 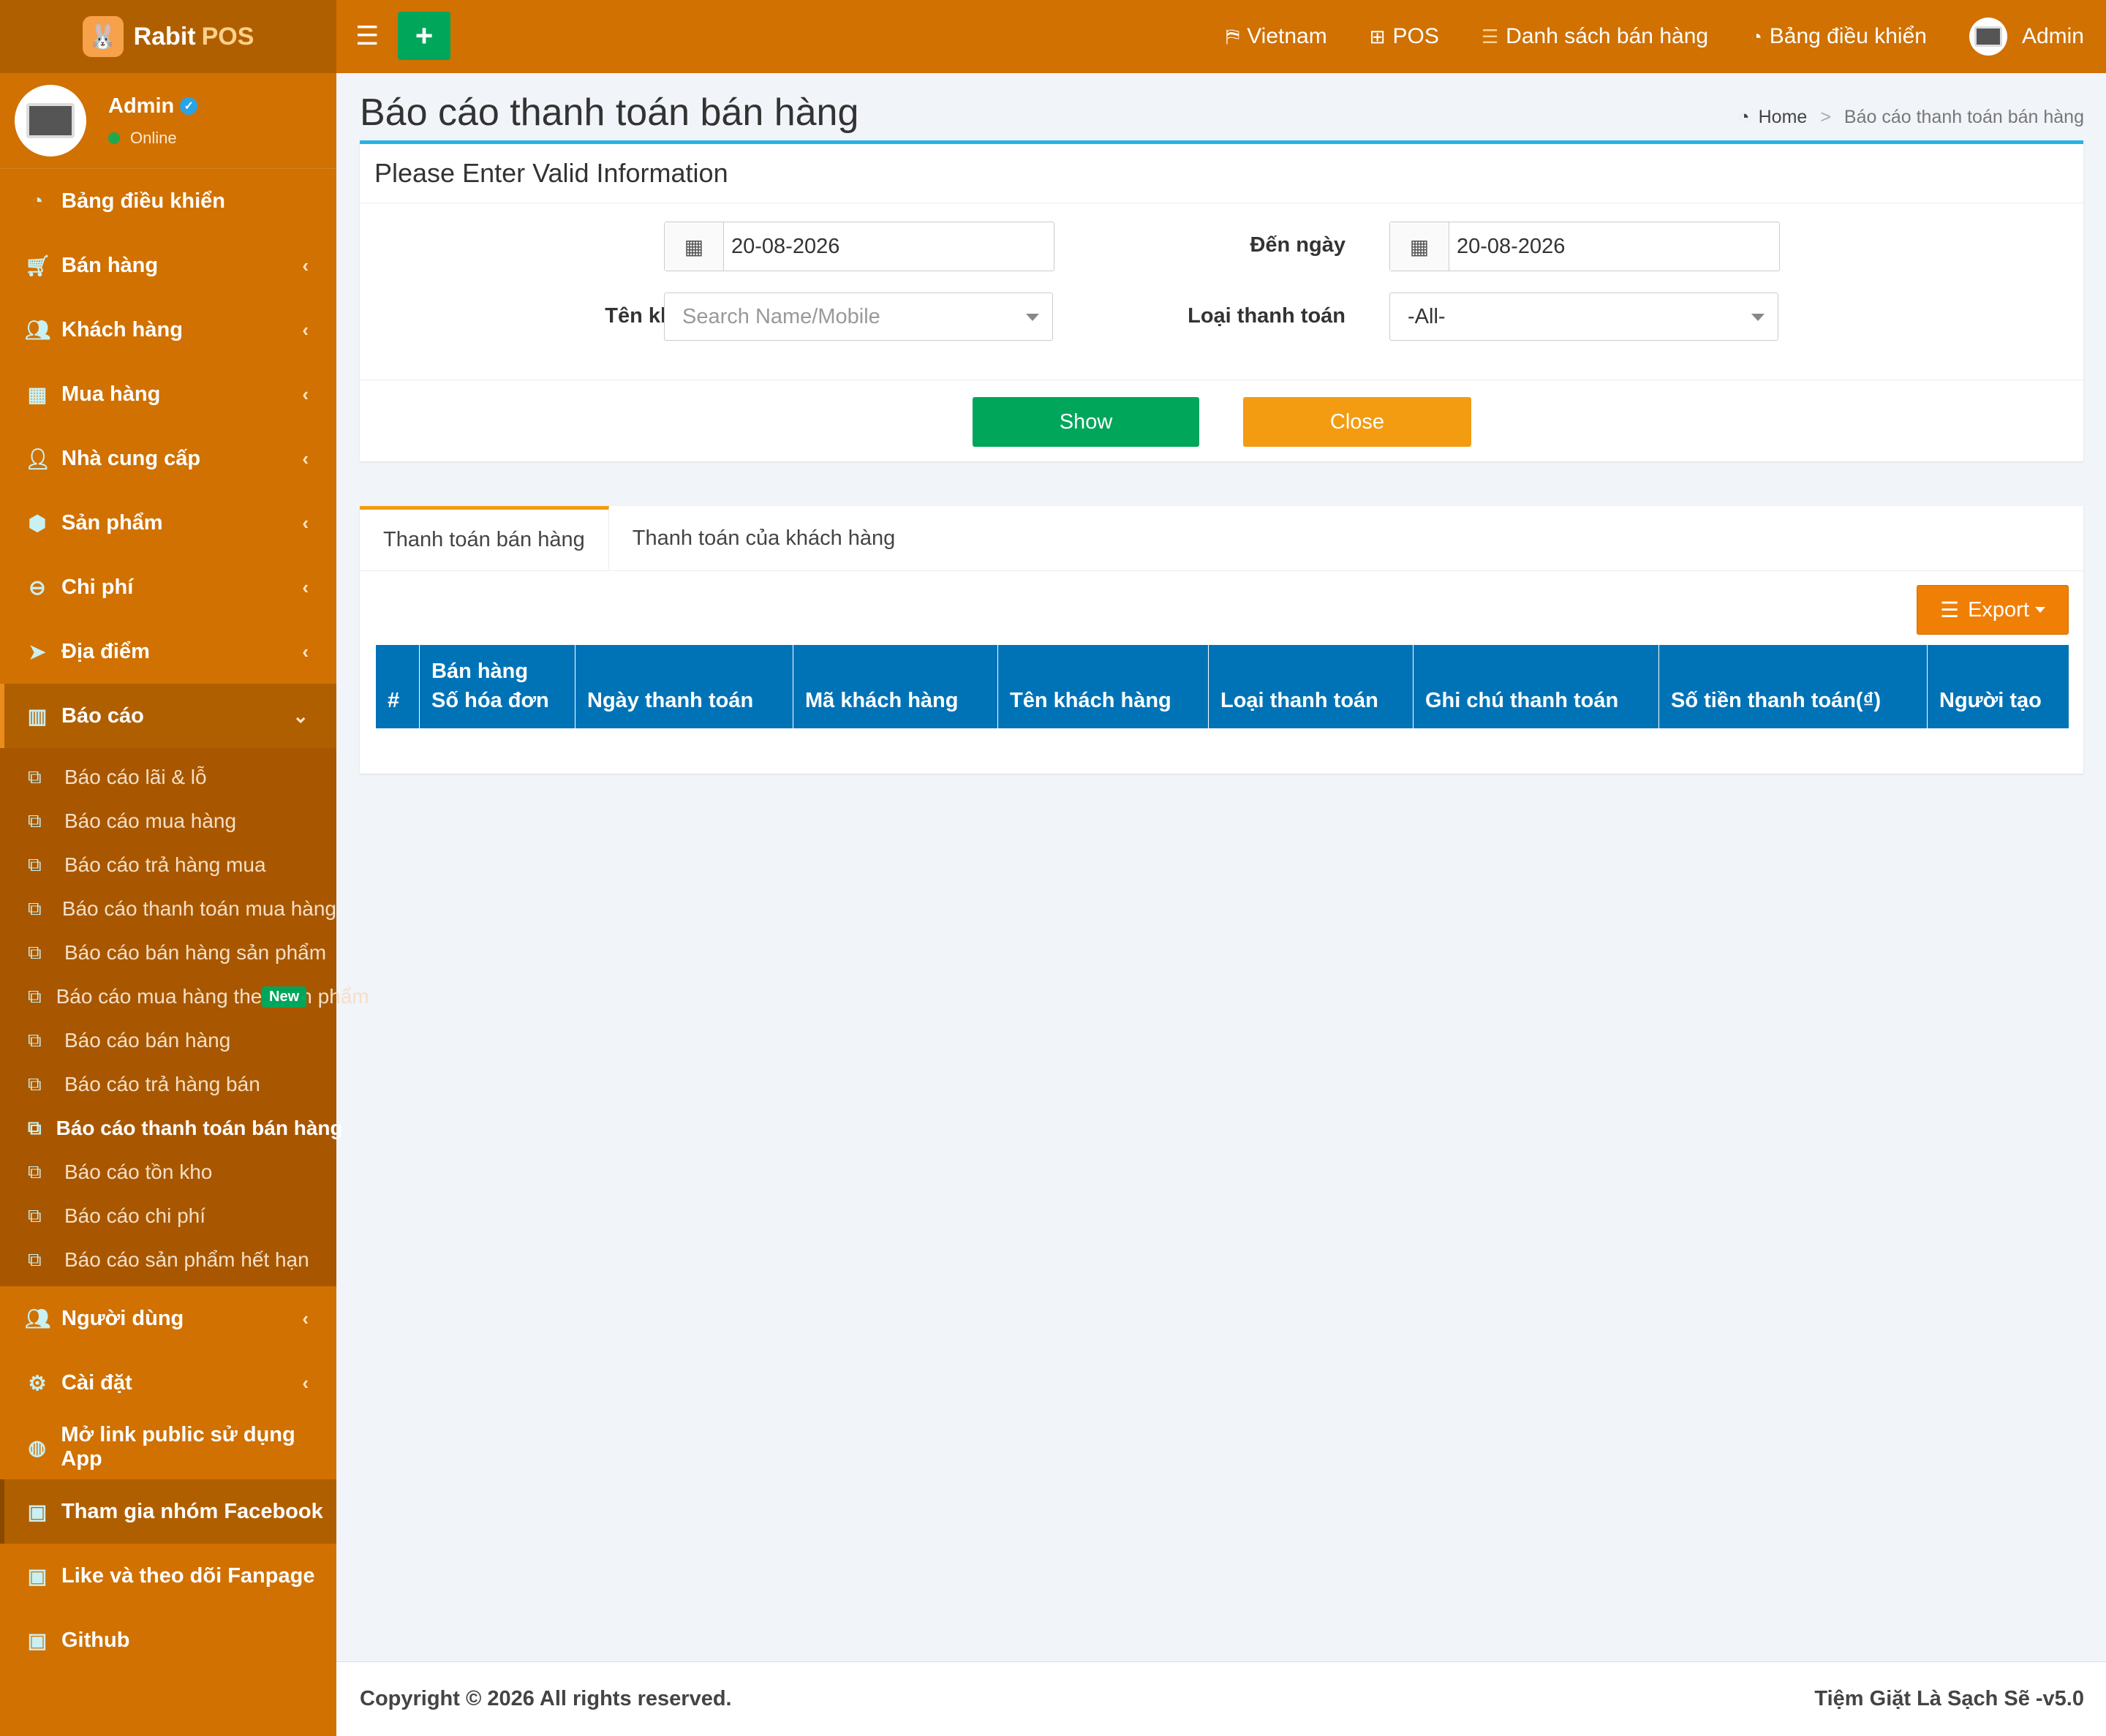 I want to click on to-date-value: 20-08-2026, so click(x=1511, y=246).